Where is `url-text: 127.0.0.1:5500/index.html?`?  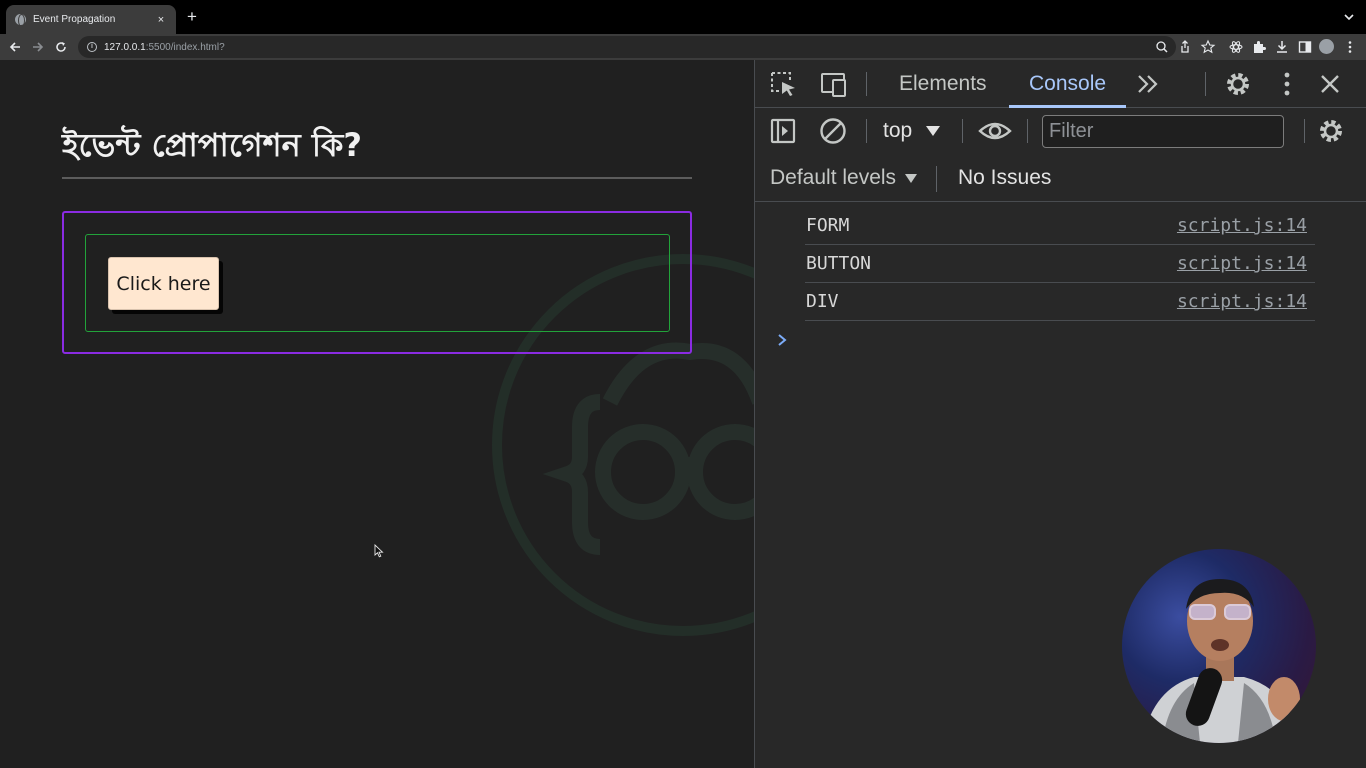
url-text: 127.0.0.1:5500/index.html? is located at coordinates (164, 47).